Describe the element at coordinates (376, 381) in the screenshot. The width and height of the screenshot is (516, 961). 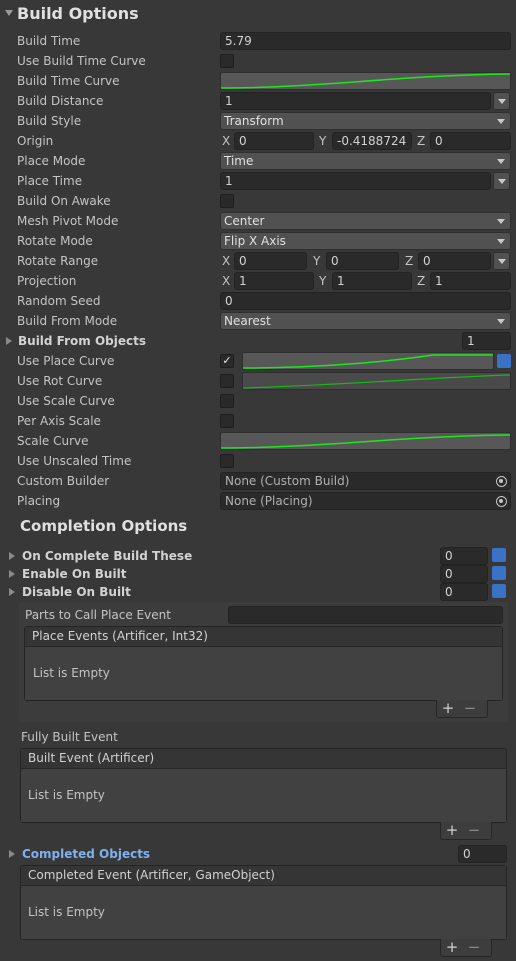
I see `rot-curve-field` at that location.